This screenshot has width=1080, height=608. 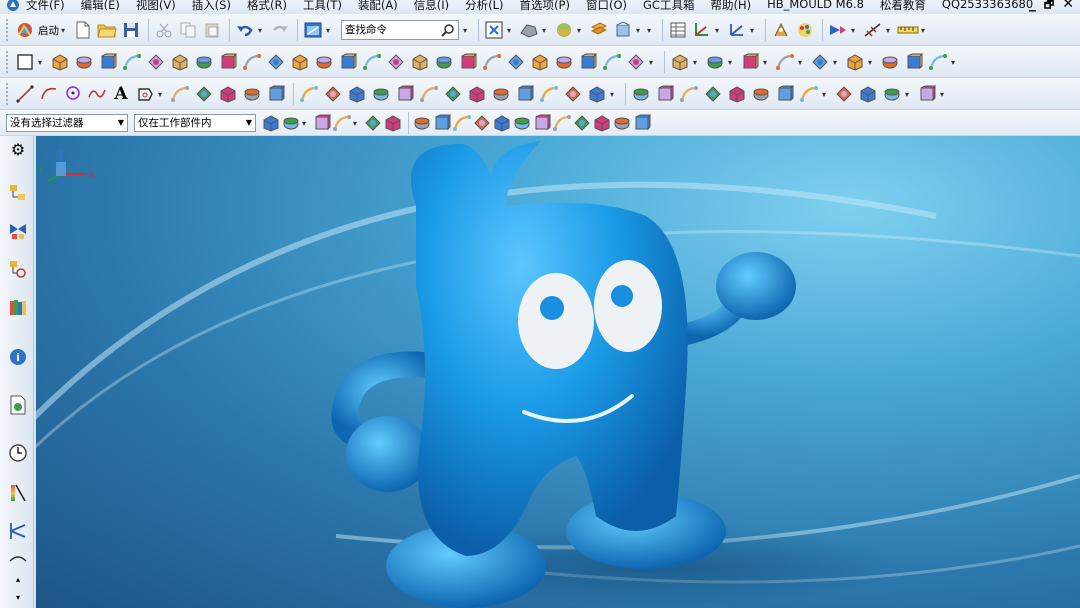 What do you see at coordinates (715, 62) in the screenshot?
I see `mold-tool-icon` at bounding box center [715, 62].